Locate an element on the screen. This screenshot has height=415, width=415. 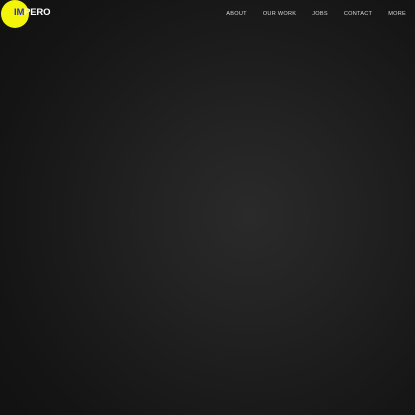
nav-item-our-work: OUR WORK is located at coordinates (279, 14).